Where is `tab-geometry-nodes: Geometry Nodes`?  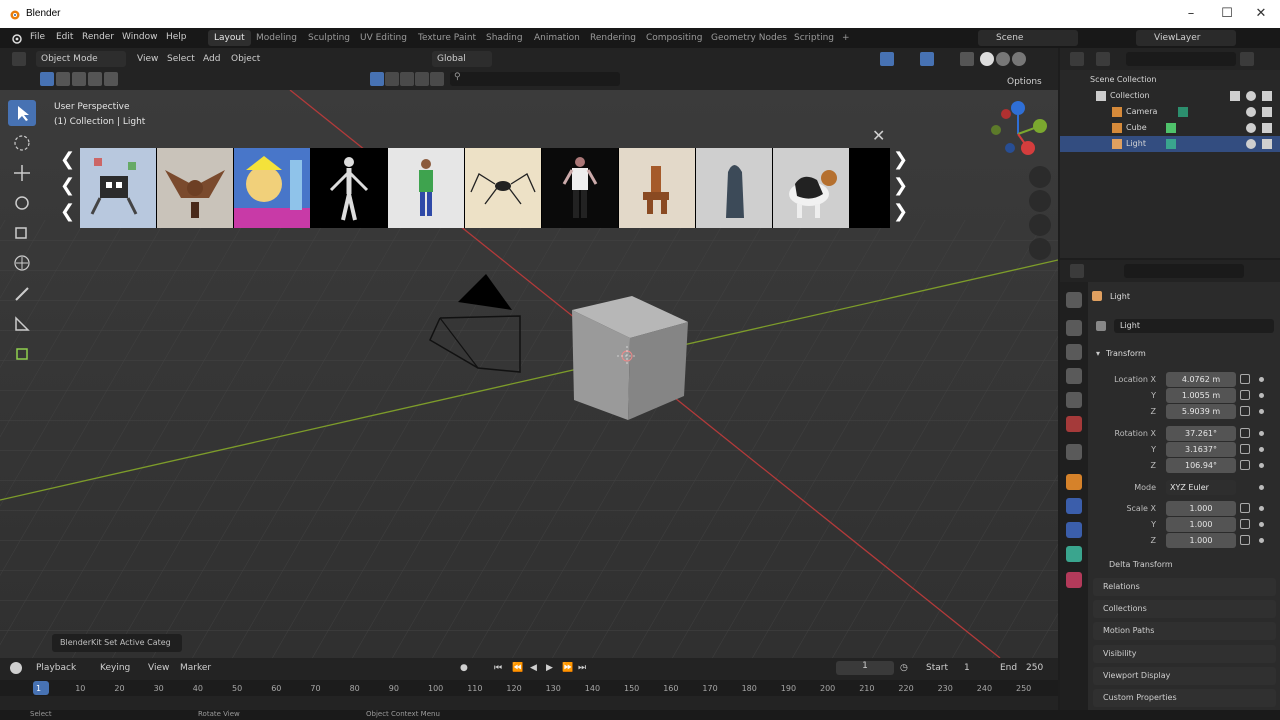 tab-geometry-nodes: Geometry Nodes is located at coordinates (749, 38).